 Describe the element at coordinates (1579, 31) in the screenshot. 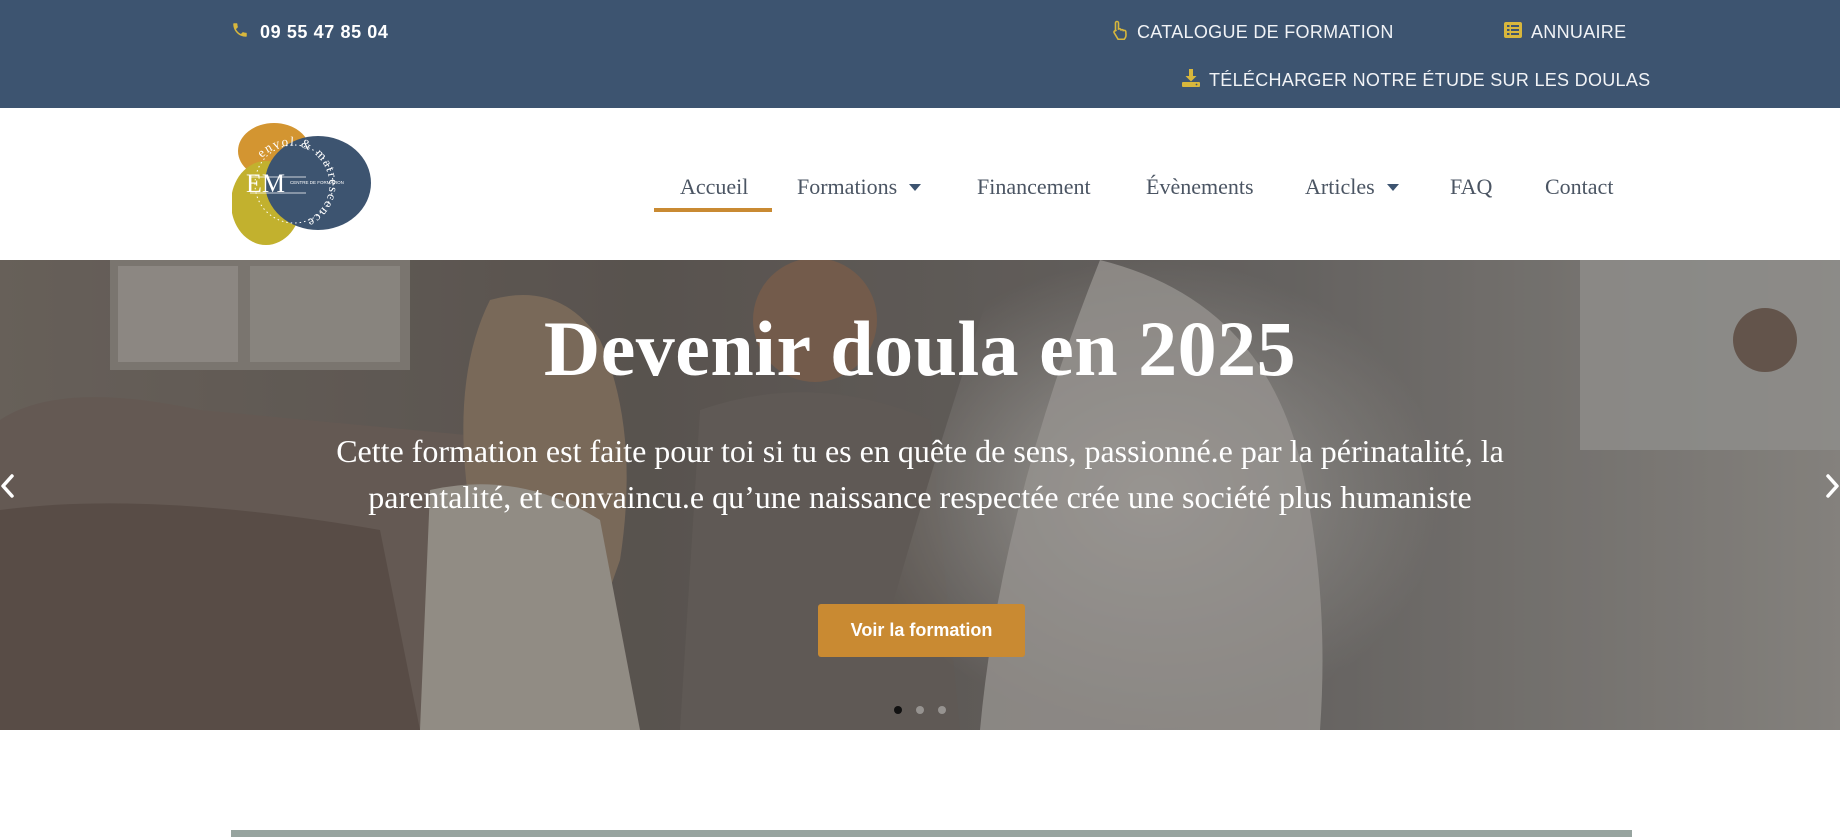

I see `annuaire-label: ANNUAIRE` at that location.